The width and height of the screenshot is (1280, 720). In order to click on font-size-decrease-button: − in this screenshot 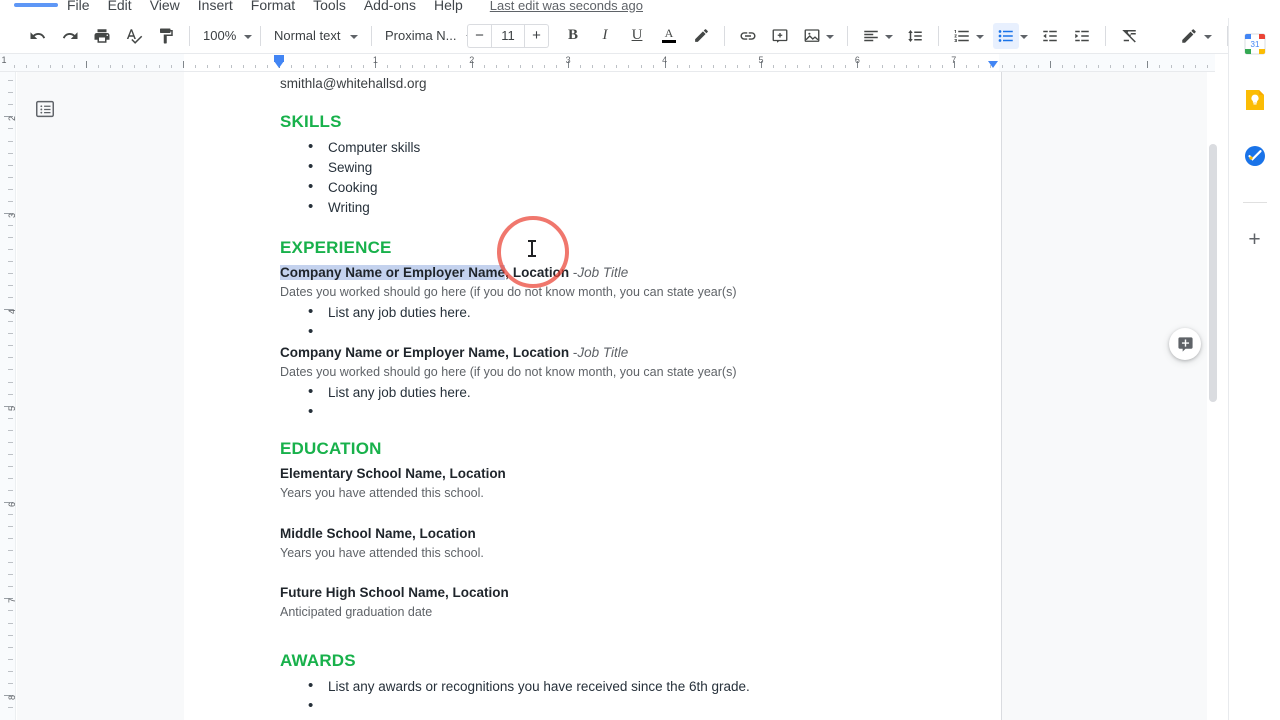, I will do `click(479, 35)`.